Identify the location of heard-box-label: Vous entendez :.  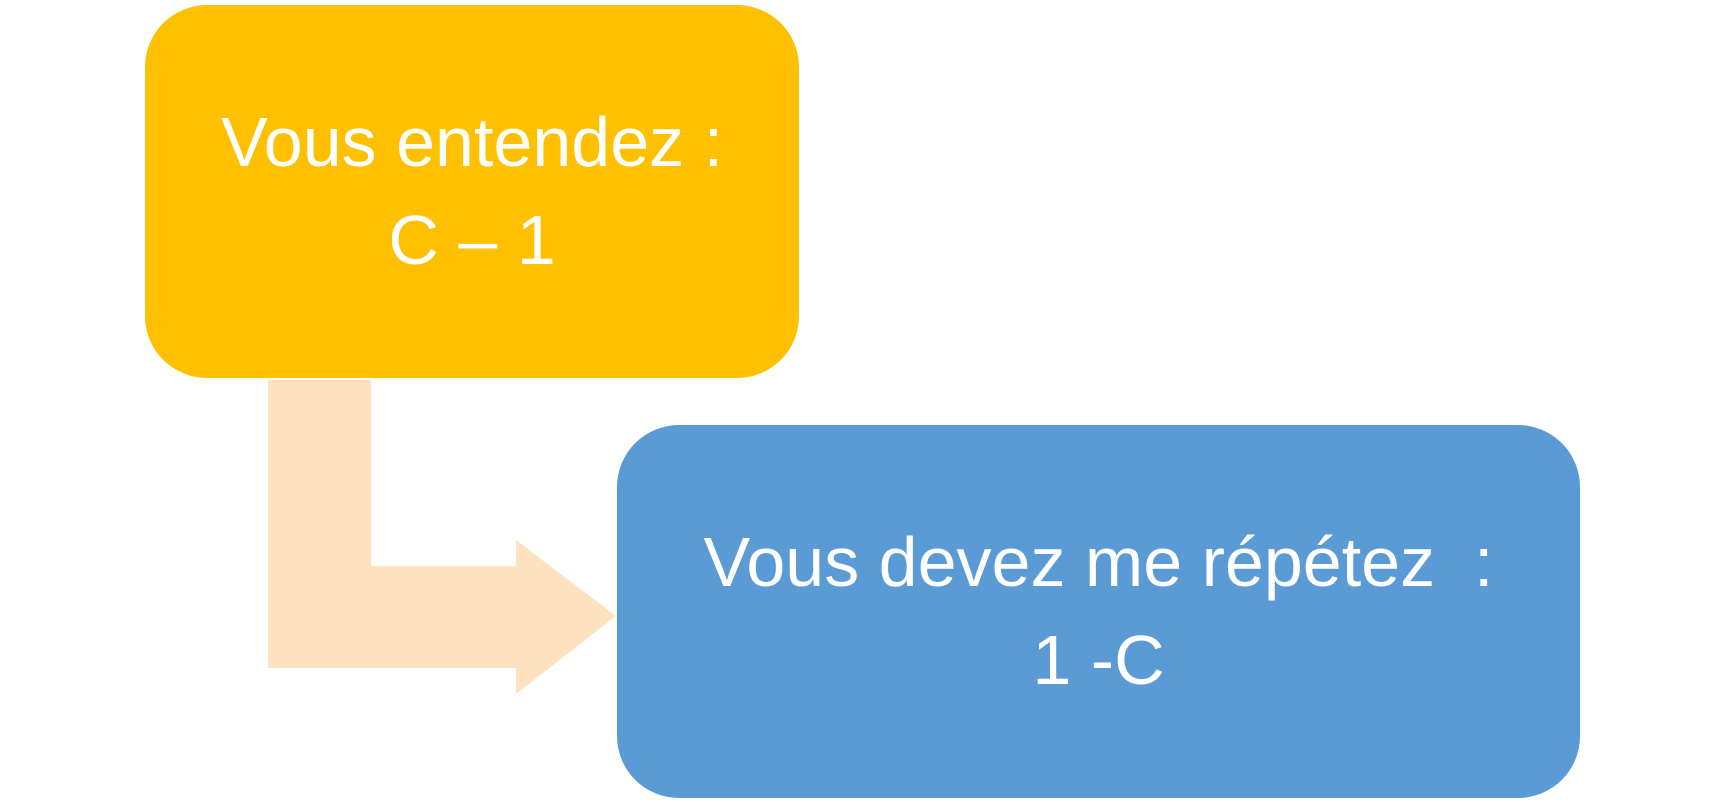
(472, 141).